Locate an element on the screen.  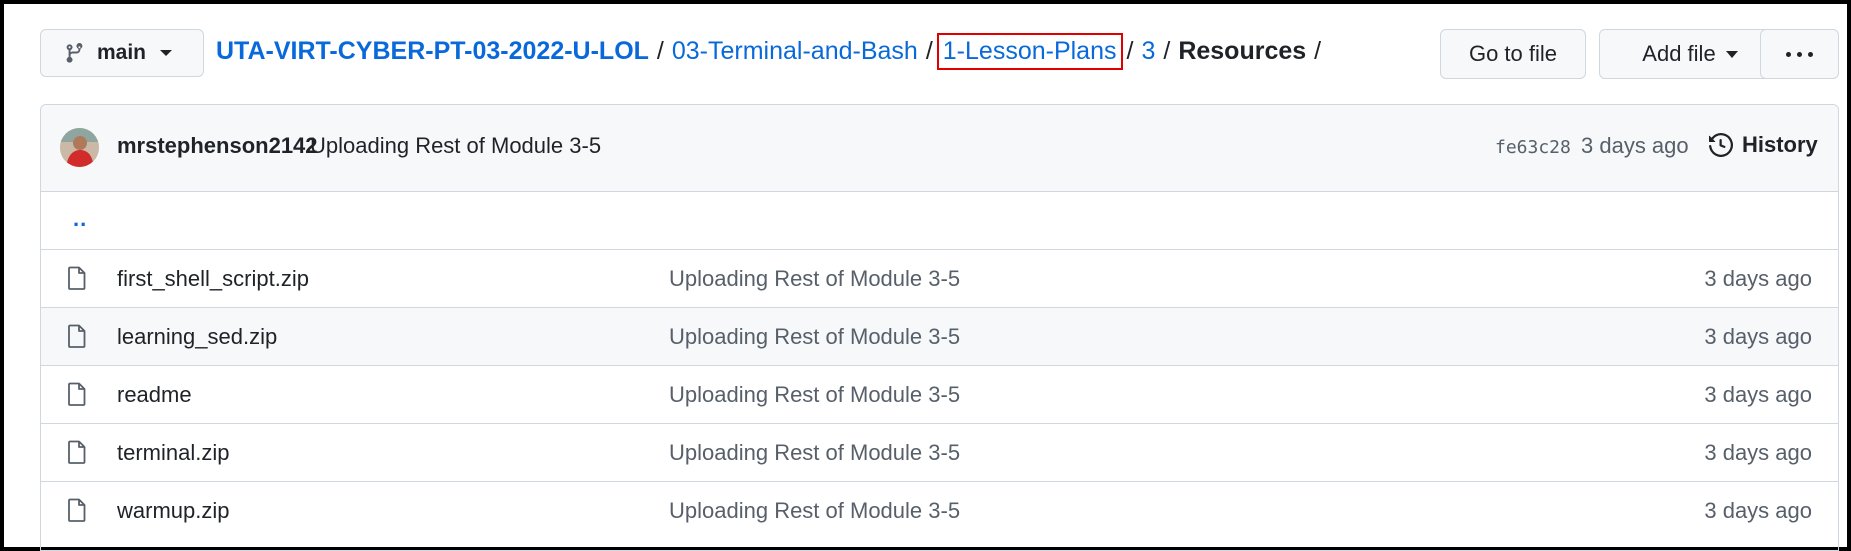
file-name-link: readme is located at coordinates (154, 395).